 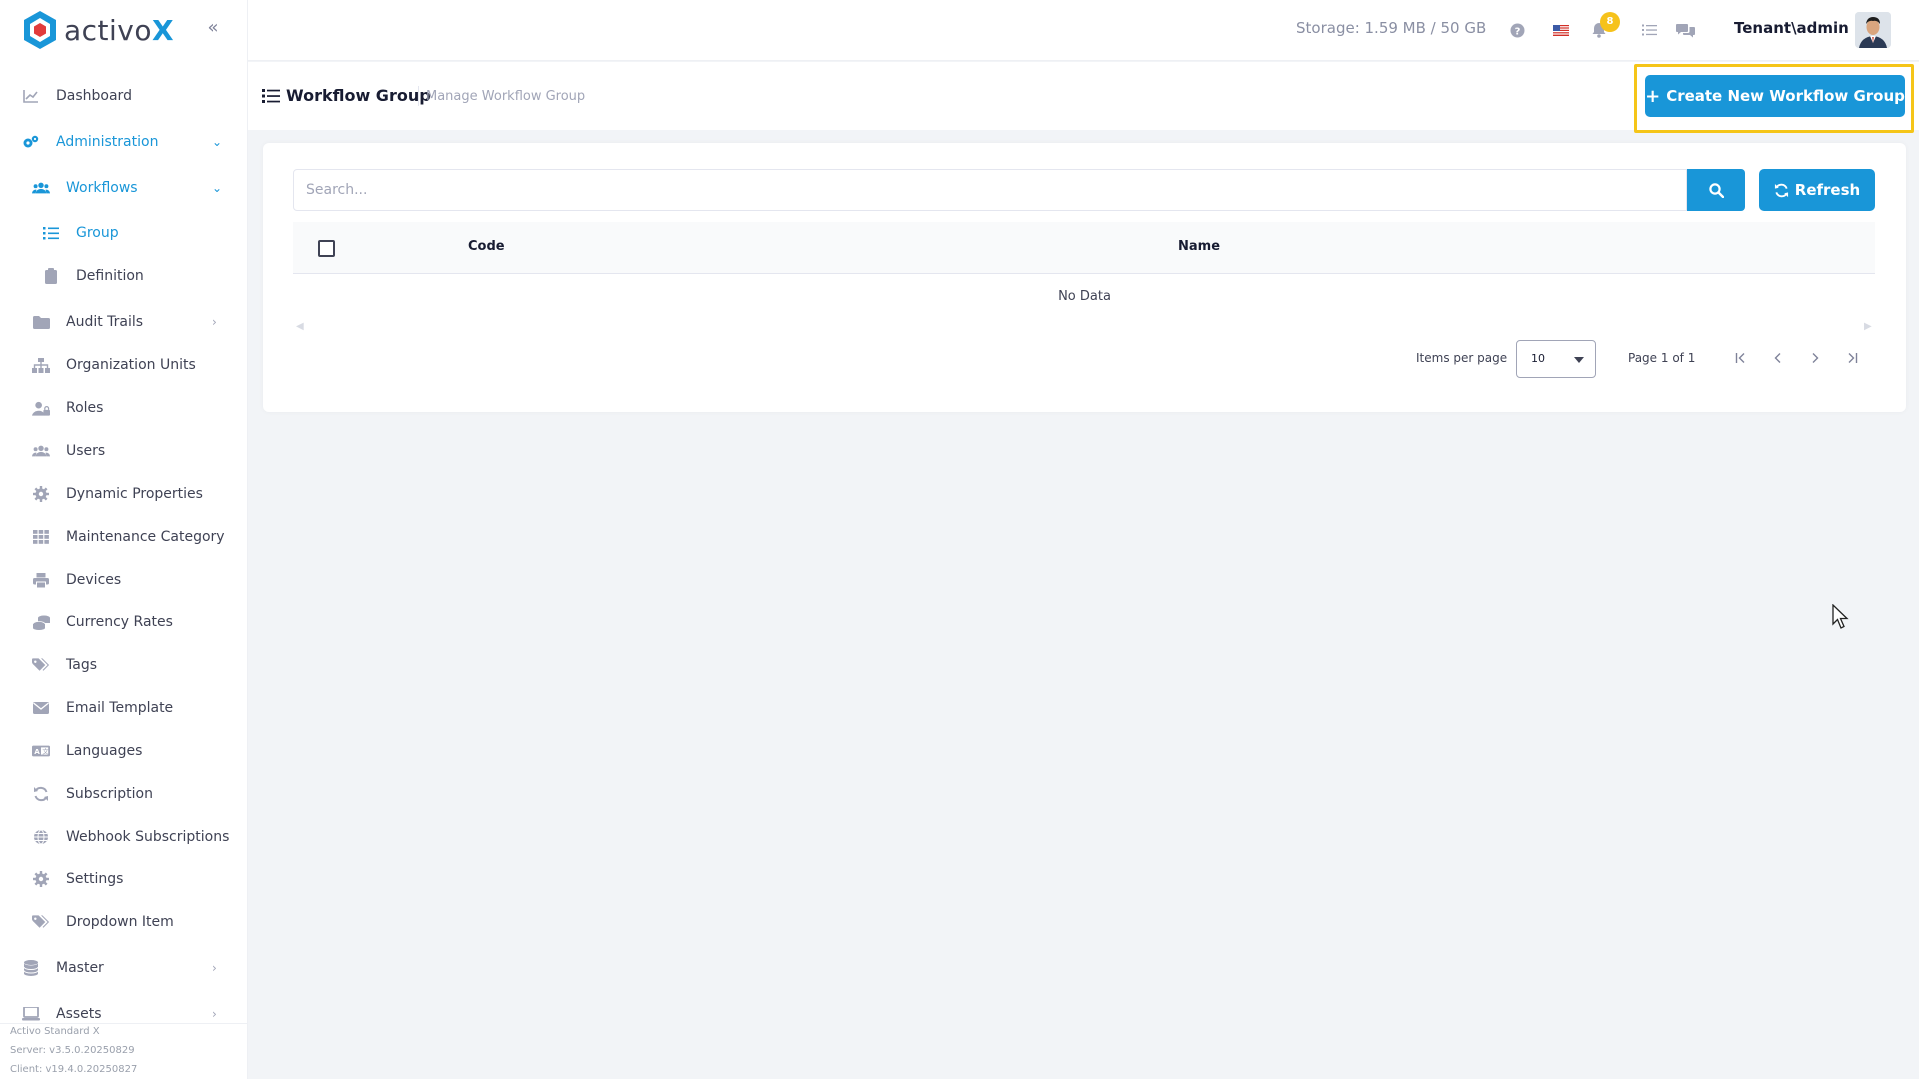 I want to click on search-icon, so click(x=1716, y=190).